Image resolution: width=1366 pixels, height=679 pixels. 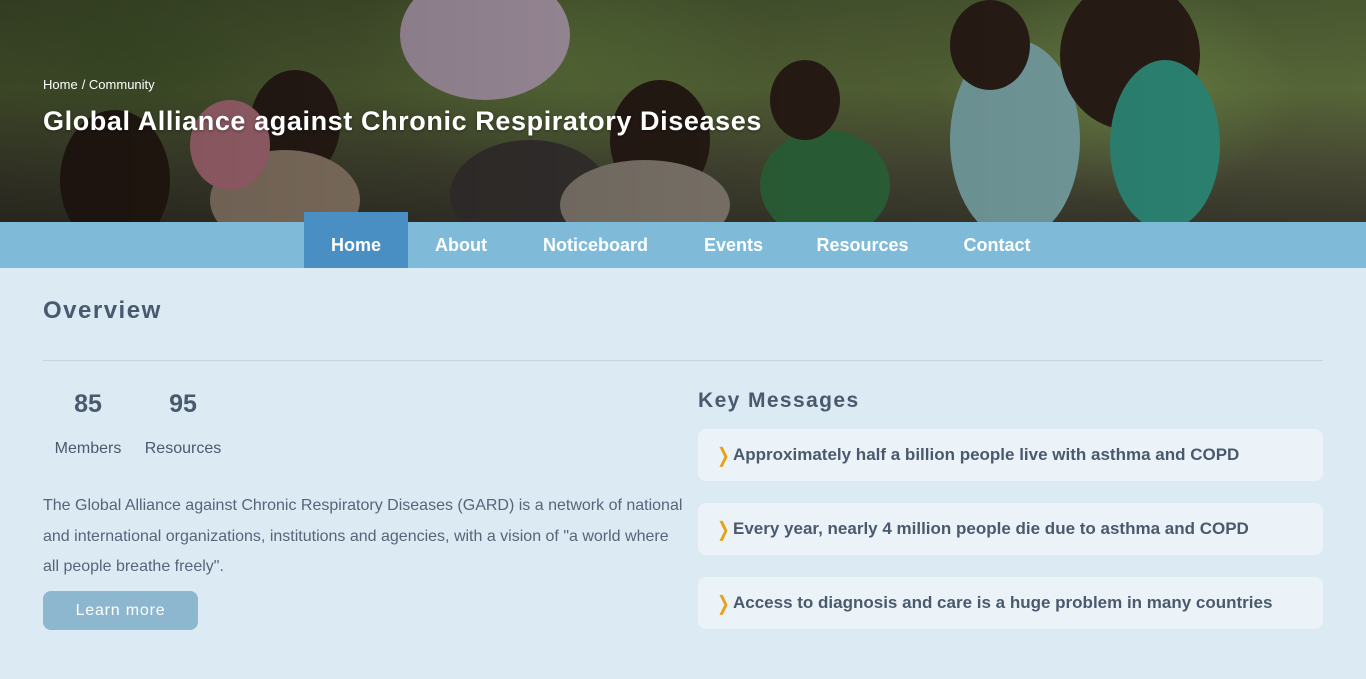 I want to click on learn-more-button: Learn more, so click(x=120, y=610).